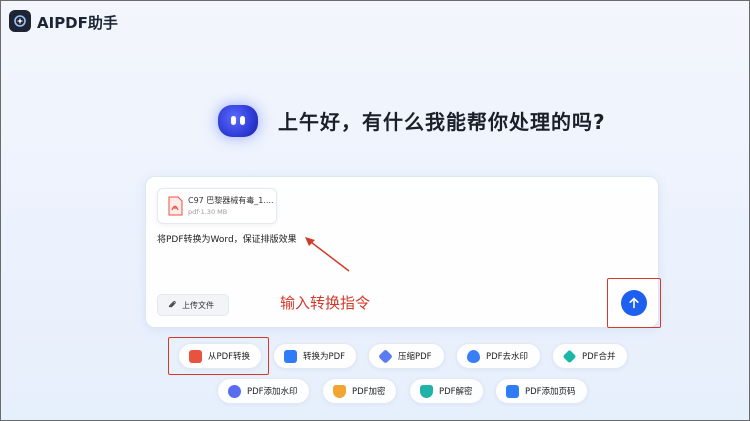  I want to click on tool-label: PDF添加页码, so click(550, 392).